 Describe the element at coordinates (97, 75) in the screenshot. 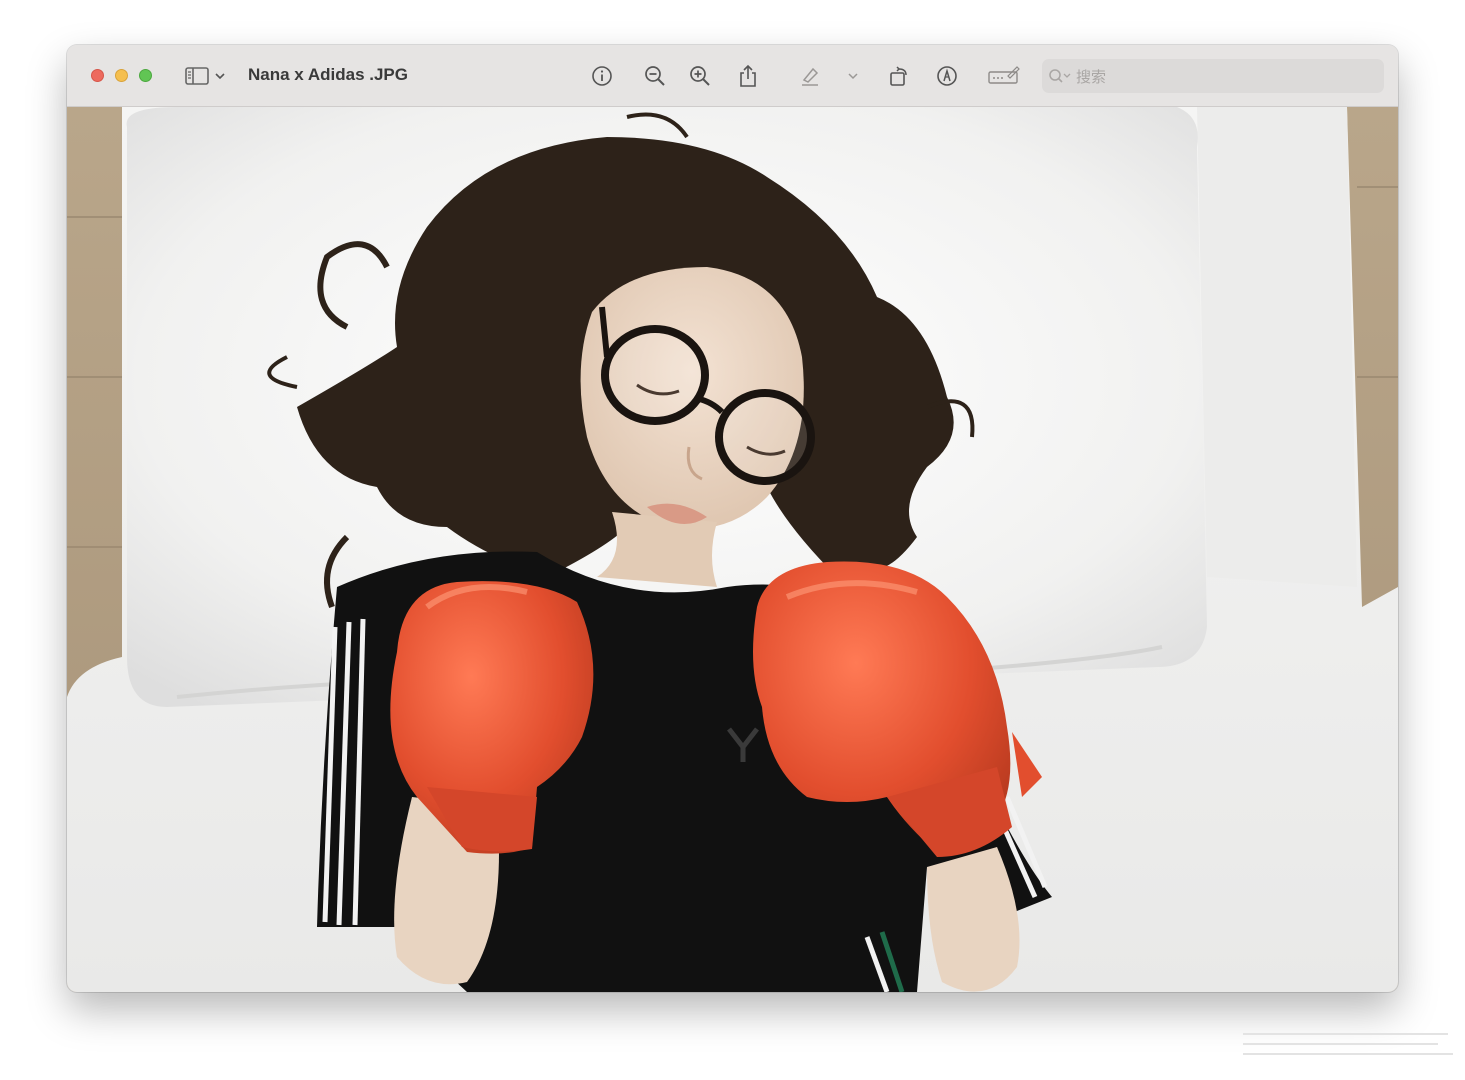

I see `close-button` at that location.